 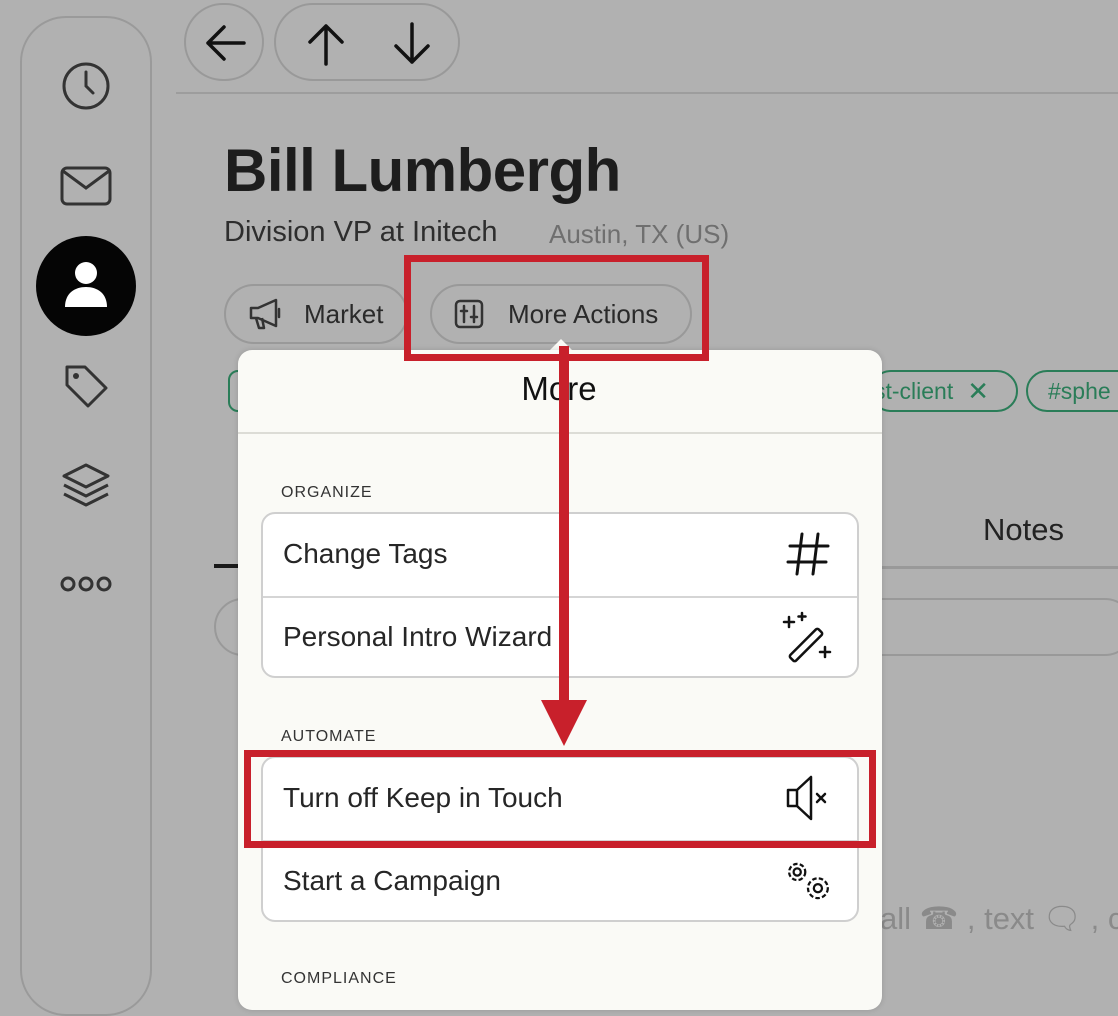 I want to click on tab-underline, so click(x=999, y=567).